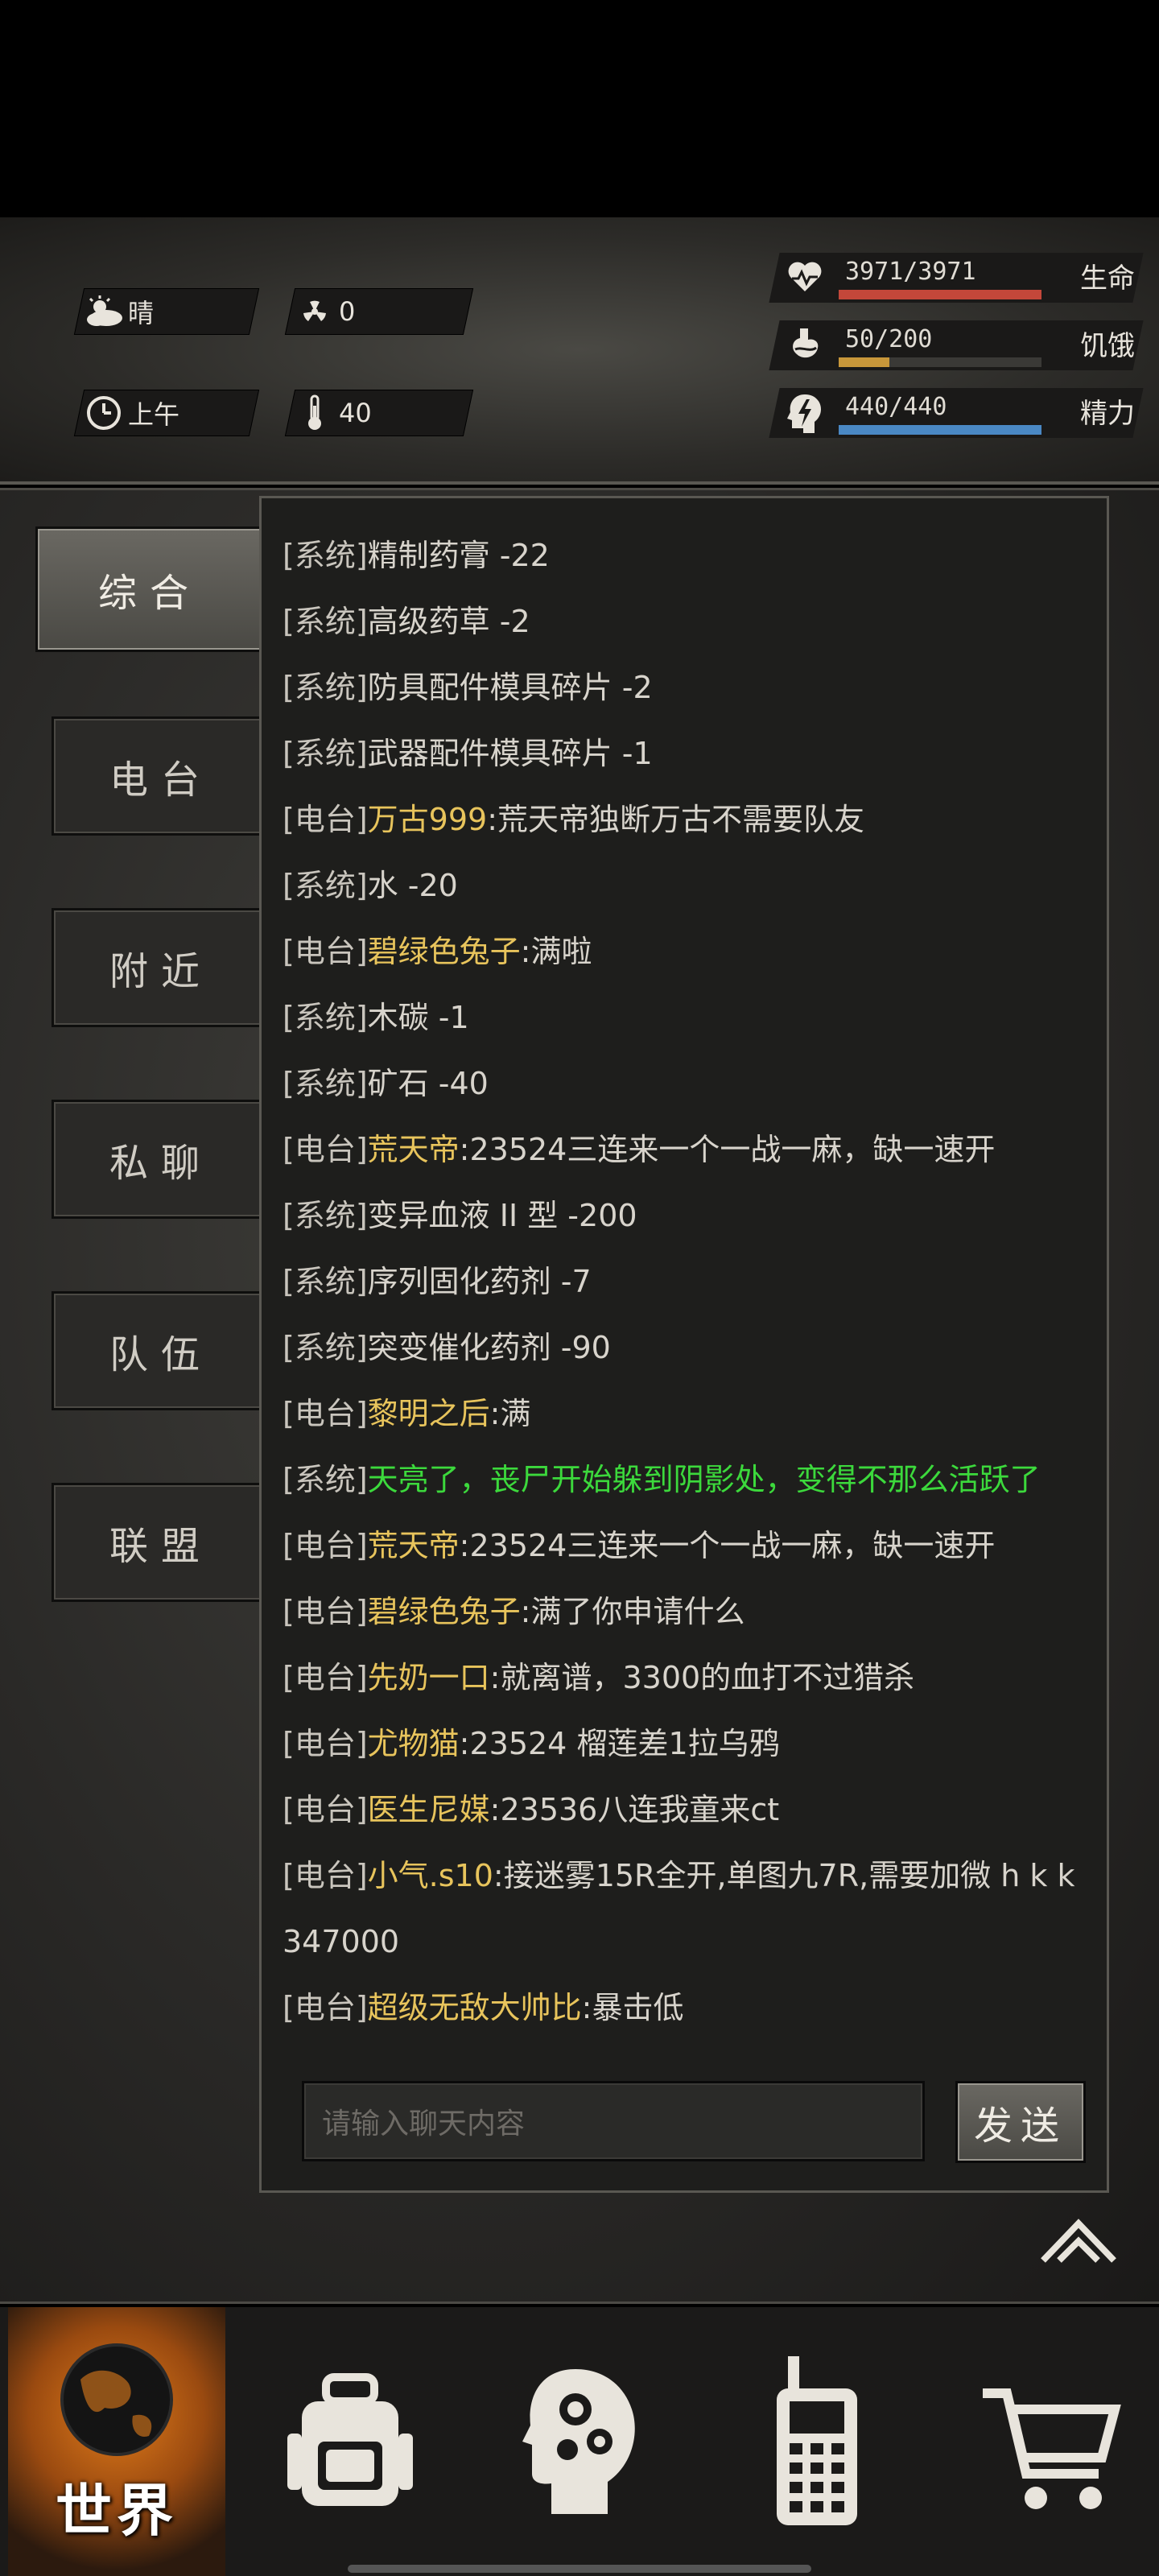 The height and width of the screenshot is (2576, 1159). Describe the element at coordinates (685, 1810) in the screenshot. I see `chat-message: [电台]医生尼媒:23536八连我童来ct` at that location.